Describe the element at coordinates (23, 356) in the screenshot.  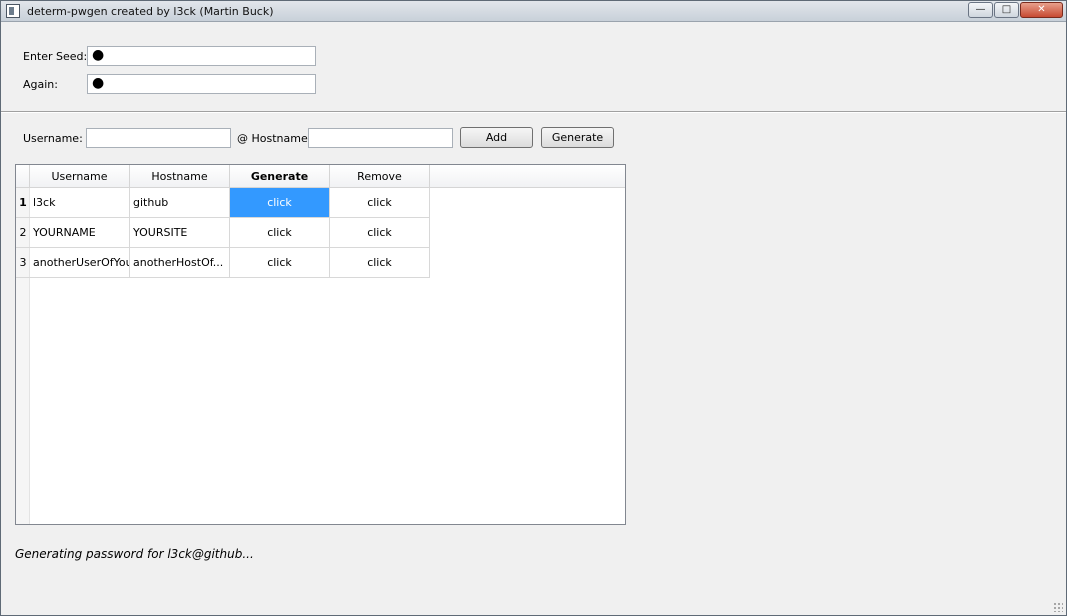
I see `row-header-column: 1 2 3` at that location.